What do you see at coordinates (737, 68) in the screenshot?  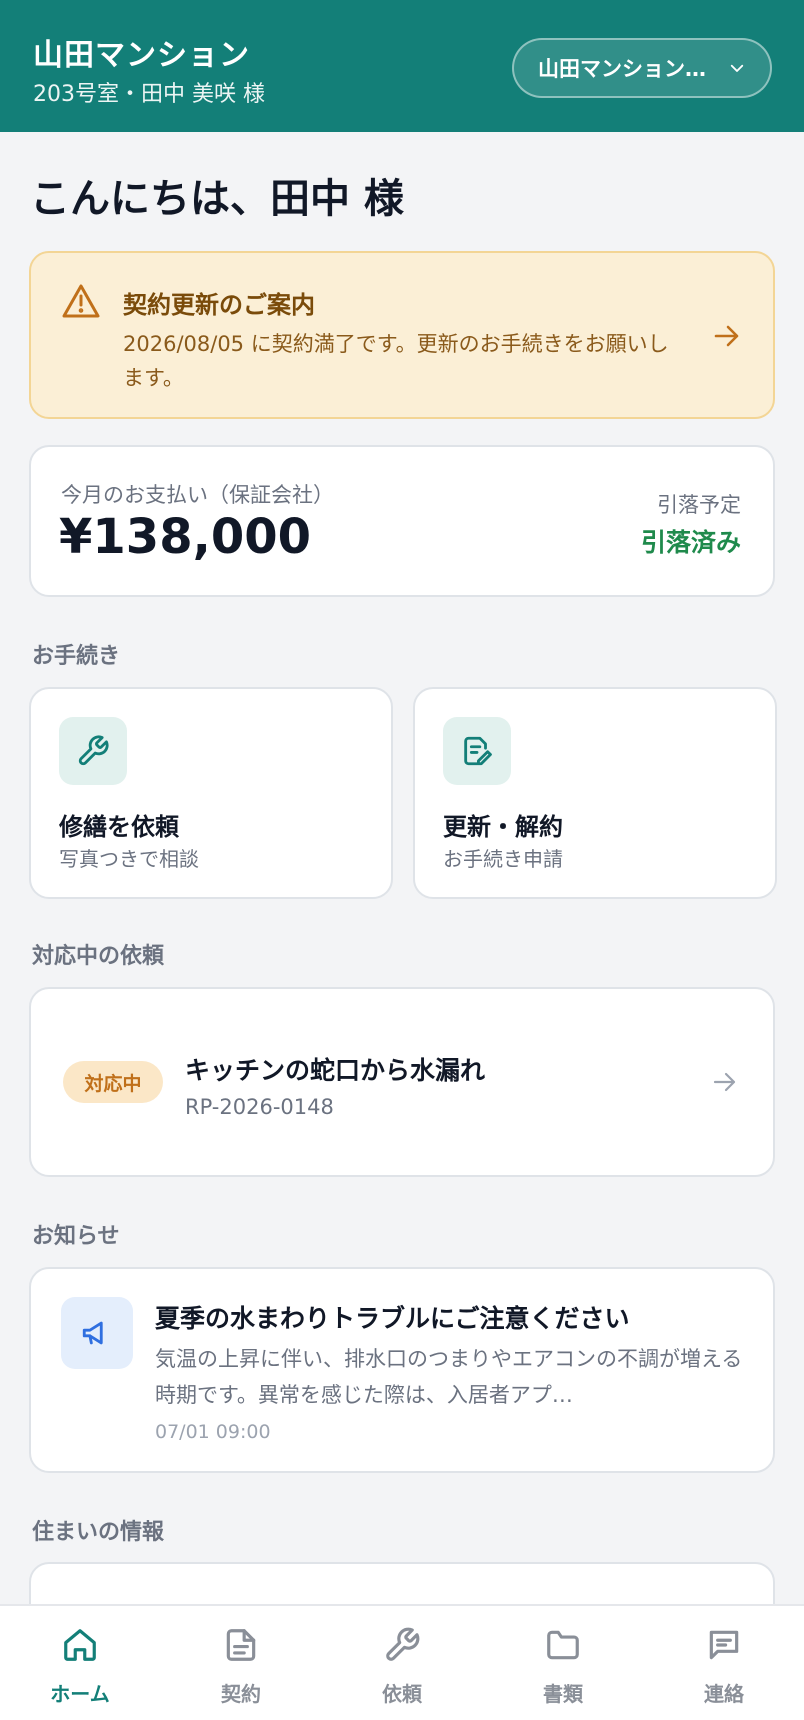 I see `chevron-down-icon` at bounding box center [737, 68].